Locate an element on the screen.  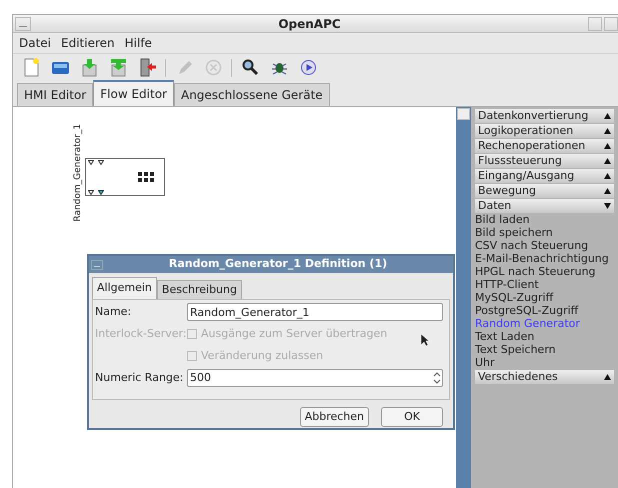
input-field: Random_Generator_1 is located at coordinates (315, 312).